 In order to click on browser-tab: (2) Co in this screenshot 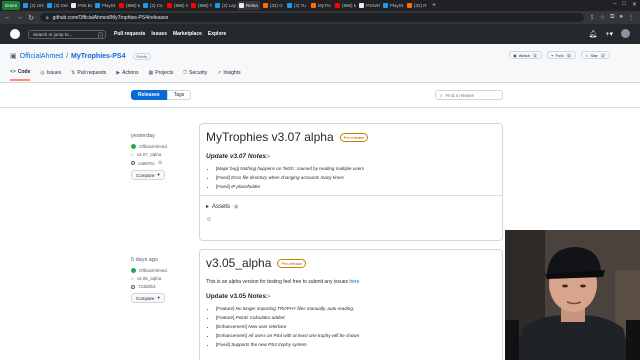, I will do `click(152, 5)`.